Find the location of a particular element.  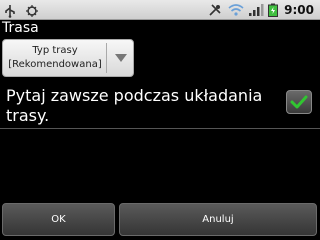

route-type-dropdown: Typ trasy [Rekomendowana] is located at coordinates (68, 58).